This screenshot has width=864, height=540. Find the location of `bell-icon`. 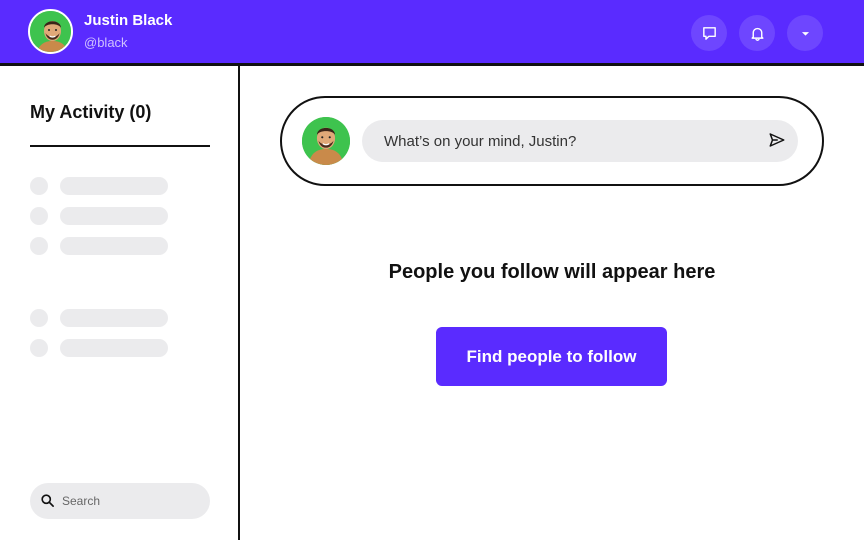

bell-icon is located at coordinates (757, 34).